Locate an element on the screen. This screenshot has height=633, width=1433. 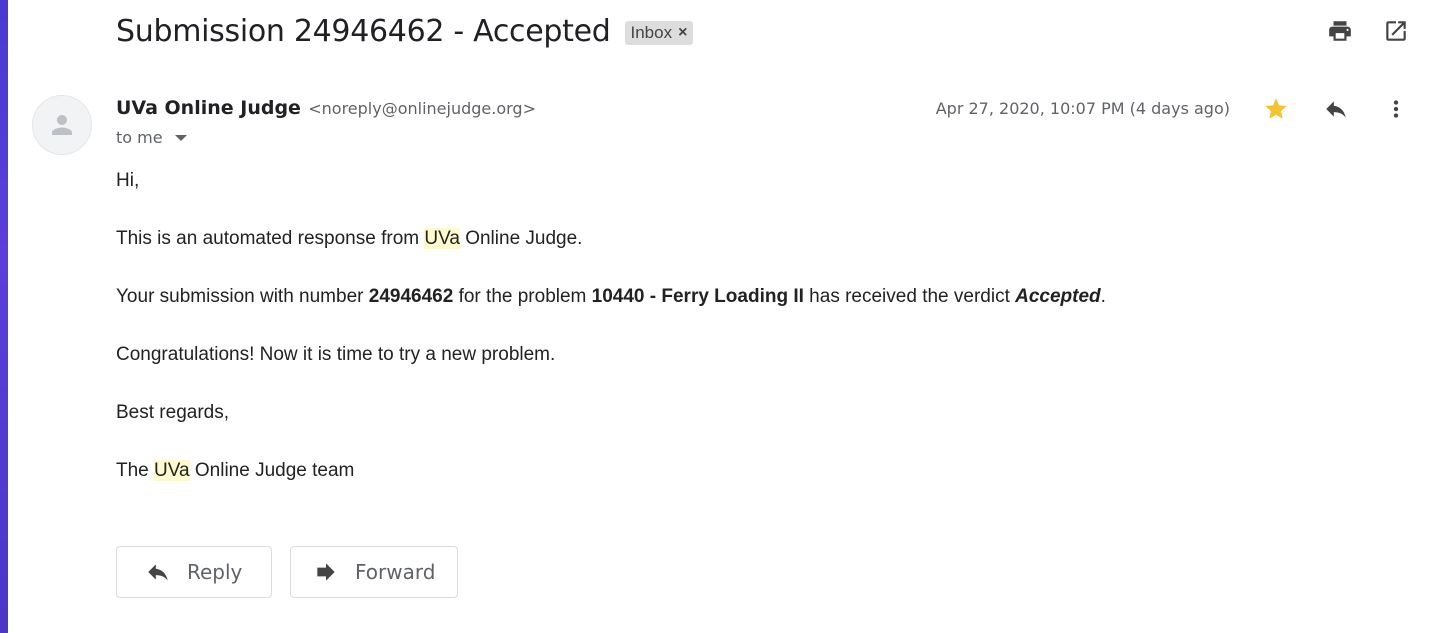
reply-button-label: Reply is located at coordinates (215, 572).